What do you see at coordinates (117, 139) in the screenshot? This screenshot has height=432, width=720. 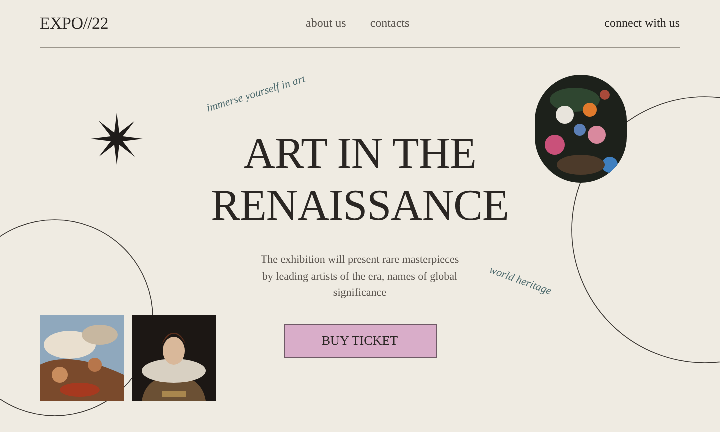 I see `star-icon` at bounding box center [117, 139].